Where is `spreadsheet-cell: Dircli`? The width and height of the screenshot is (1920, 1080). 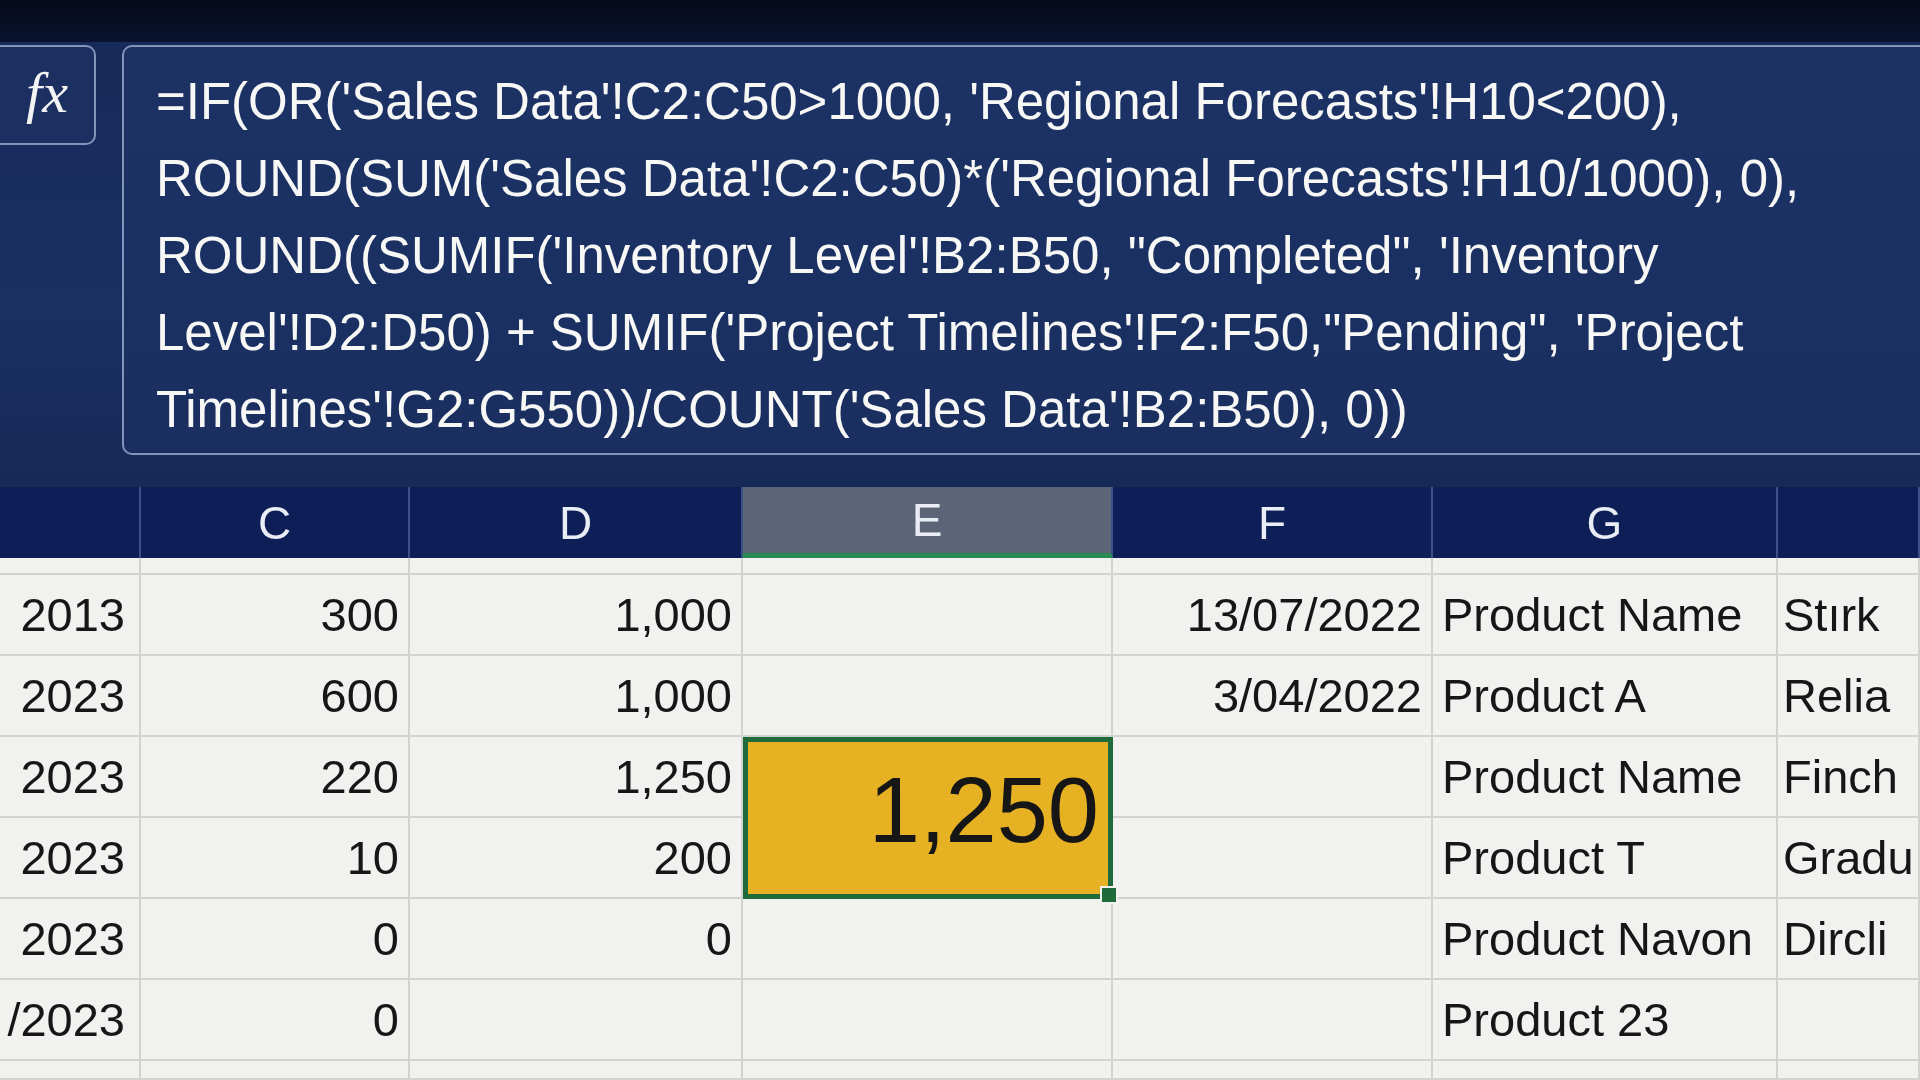
spreadsheet-cell: Dircli is located at coordinates (1849, 939).